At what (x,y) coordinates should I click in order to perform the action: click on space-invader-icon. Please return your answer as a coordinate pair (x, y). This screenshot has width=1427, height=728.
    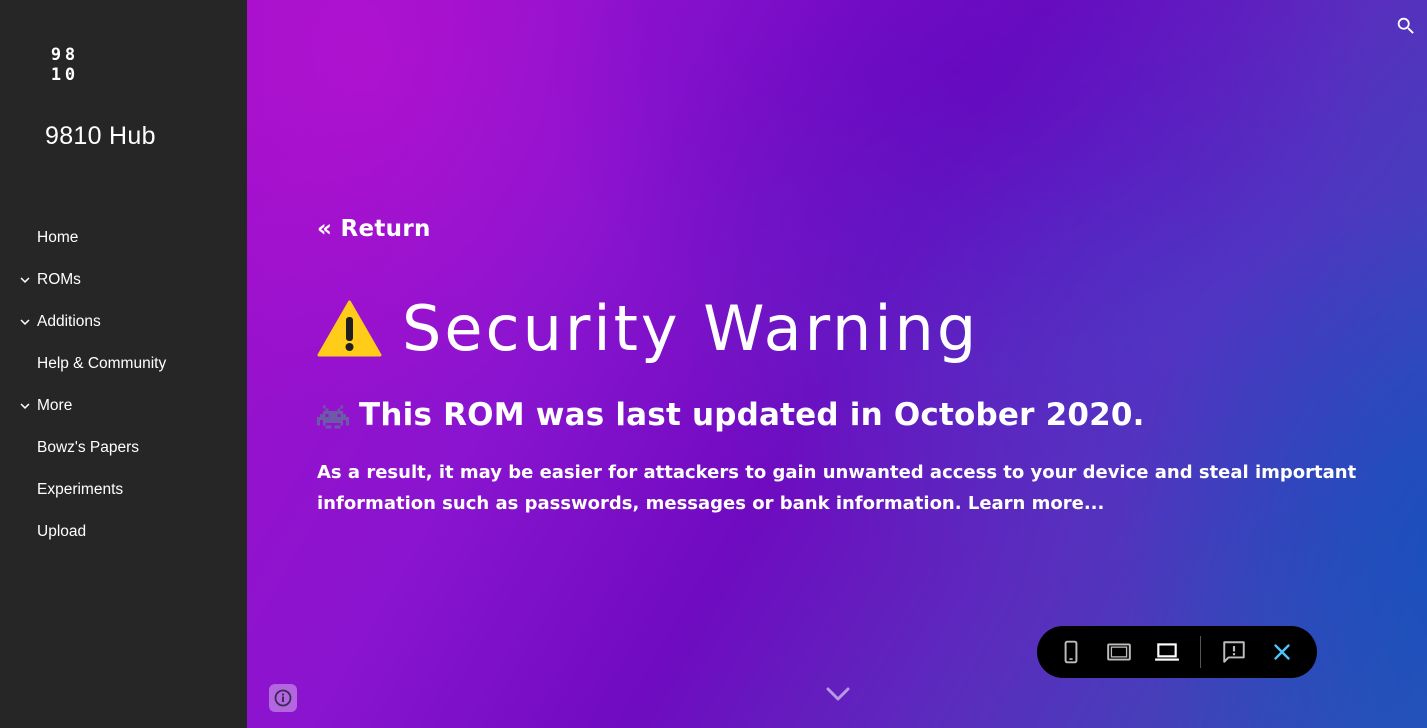
    Looking at the image, I should click on (333, 417).